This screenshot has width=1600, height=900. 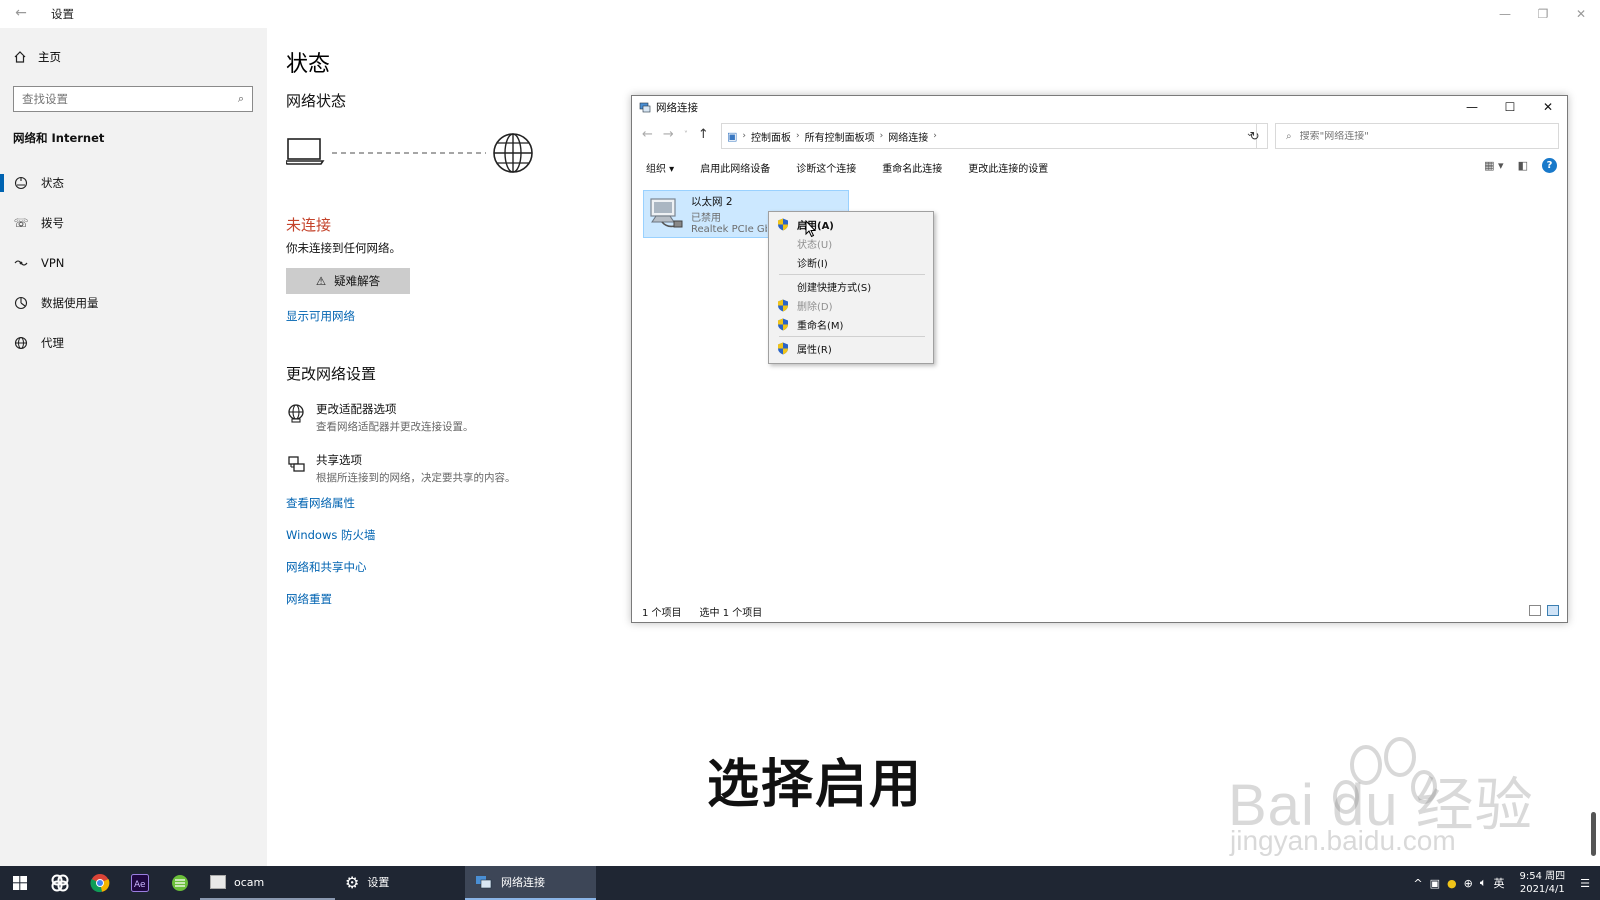 What do you see at coordinates (130, 99) in the screenshot?
I see `settings-search-input` at bounding box center [130, 99].